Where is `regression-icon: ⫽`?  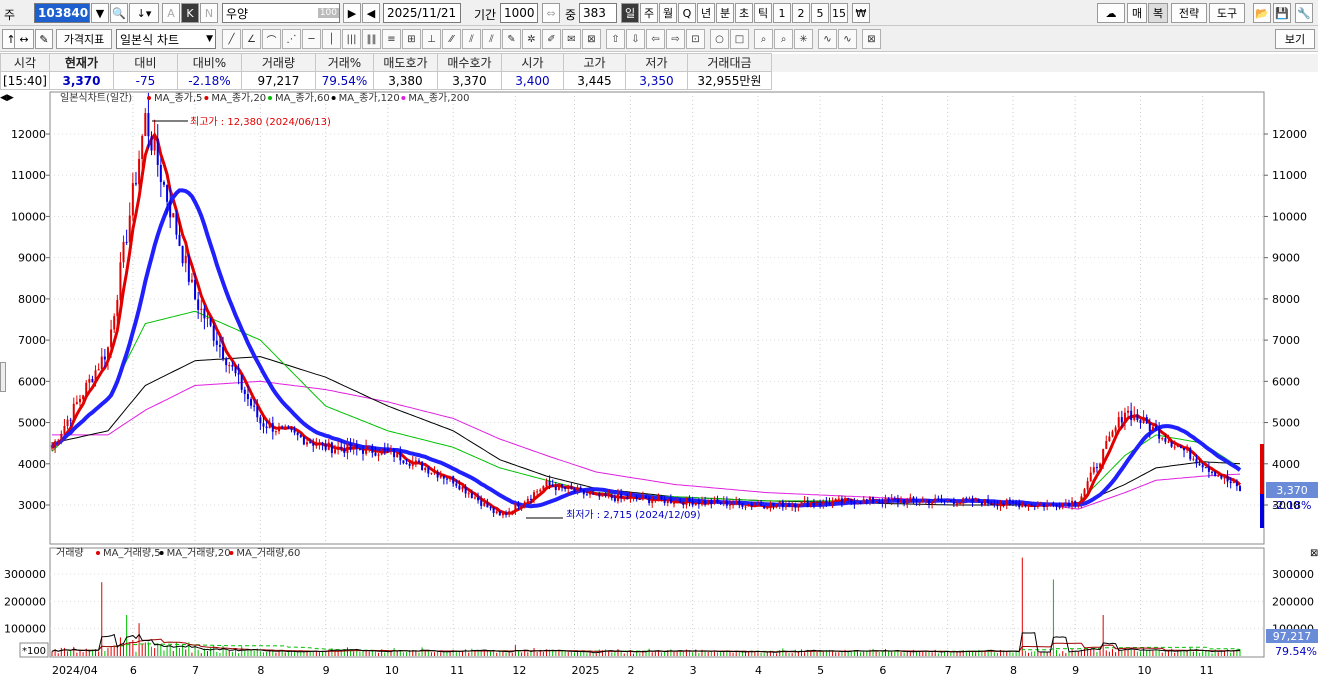
regression-icon: ⫽ is located at coordinates (471, 39).